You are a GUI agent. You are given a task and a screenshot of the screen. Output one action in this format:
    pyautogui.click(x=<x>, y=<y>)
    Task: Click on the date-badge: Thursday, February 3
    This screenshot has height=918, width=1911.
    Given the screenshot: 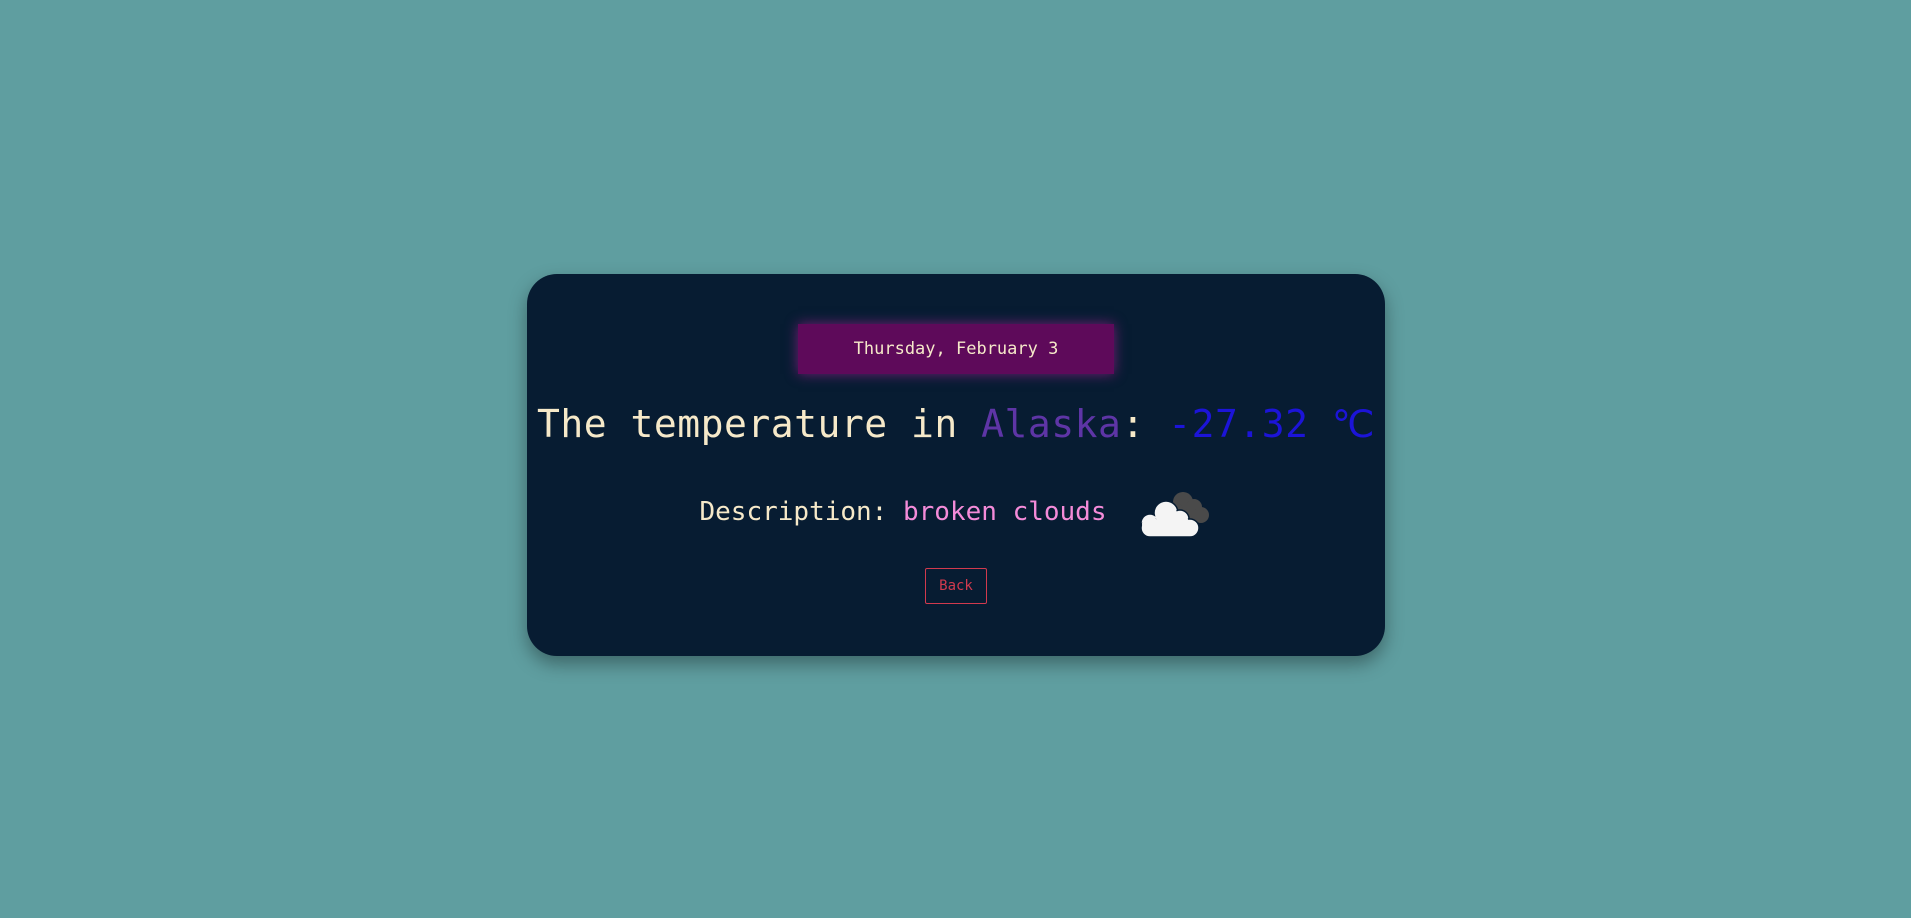 What is the action you would take?
    pyautogui.click(x=956, y=349)
    